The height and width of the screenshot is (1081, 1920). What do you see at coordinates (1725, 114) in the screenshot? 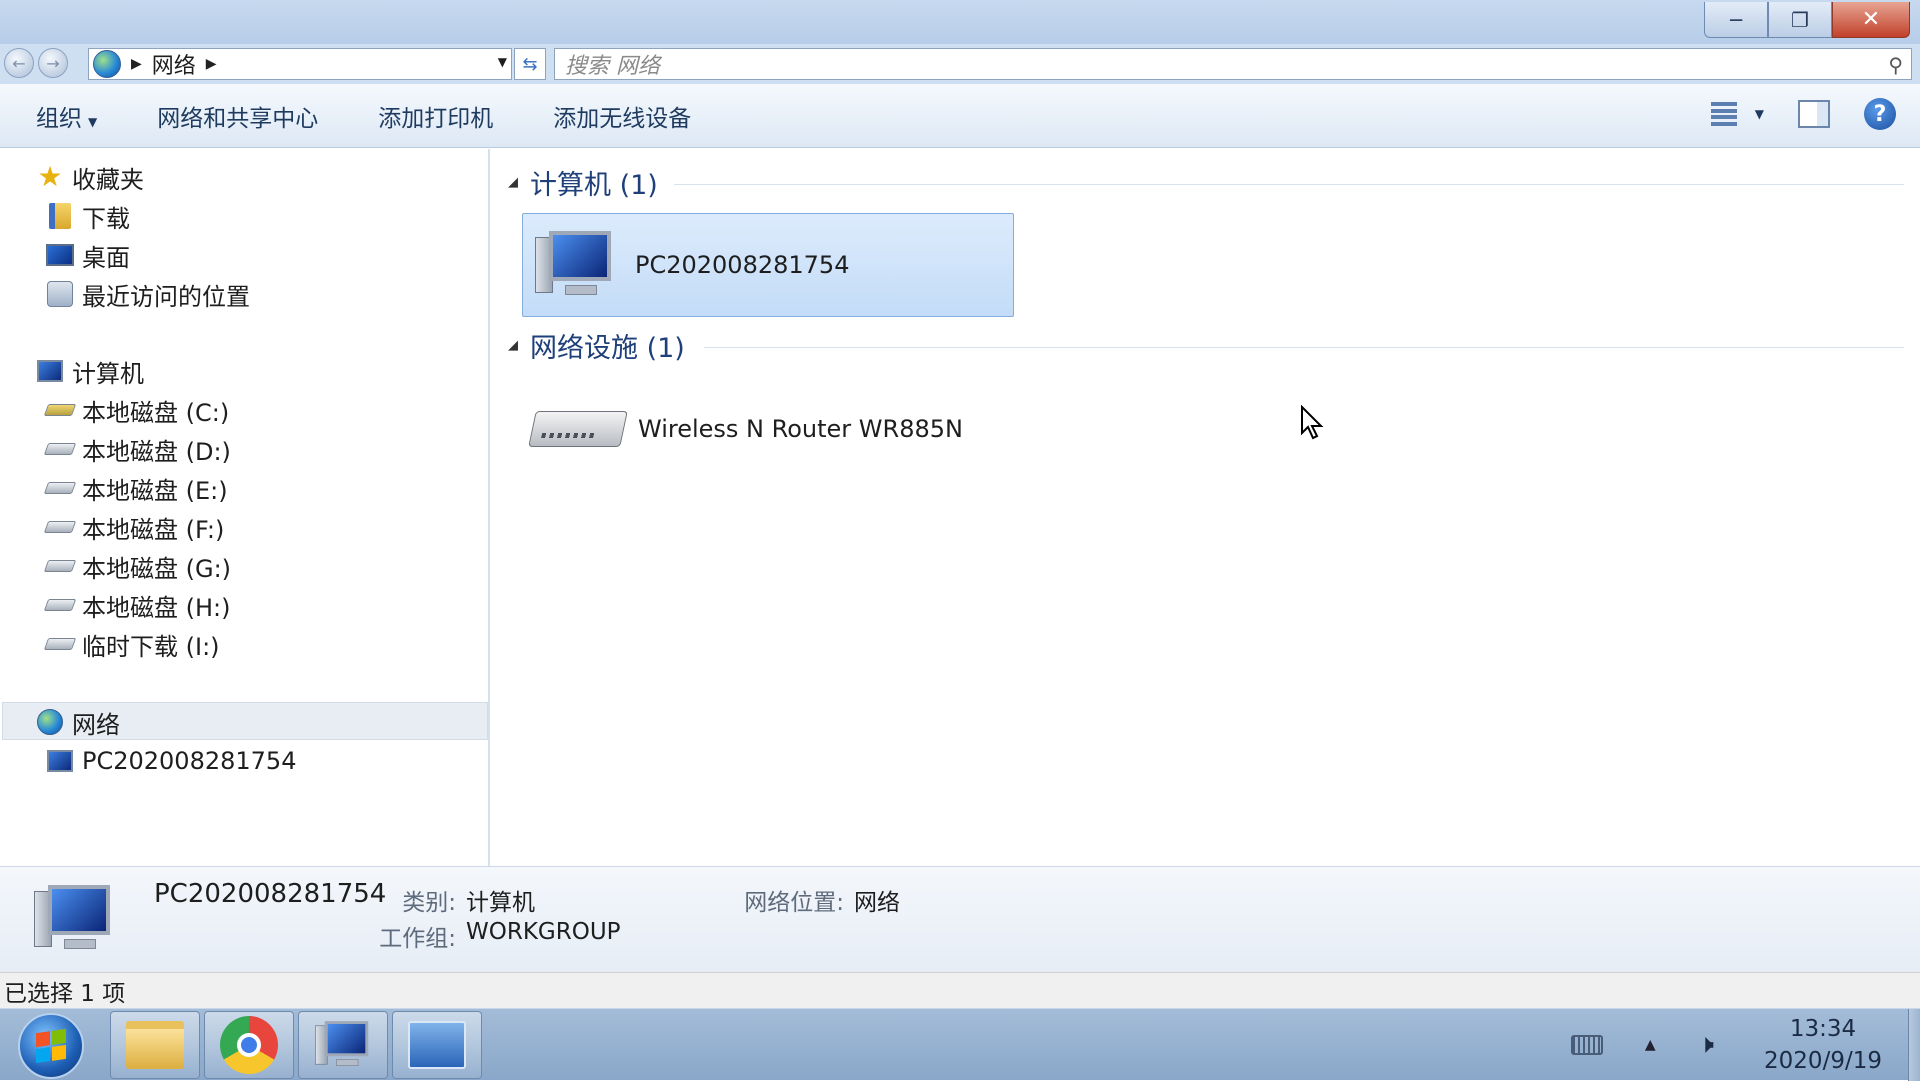
I see `view-options-icon` at bounding box center [1725, 114].